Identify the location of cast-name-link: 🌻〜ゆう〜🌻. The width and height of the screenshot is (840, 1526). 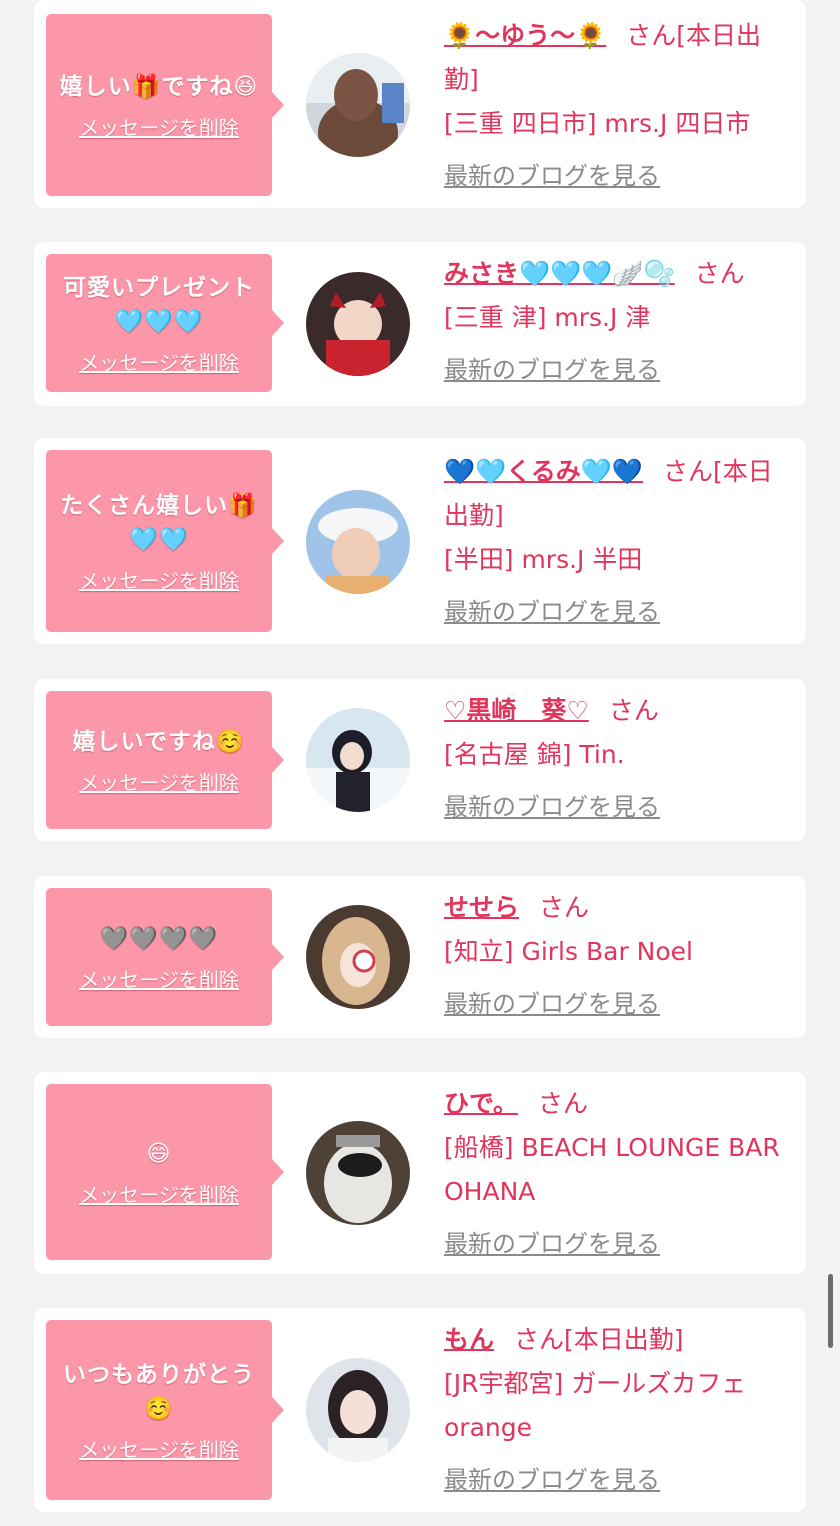
(525, 35).